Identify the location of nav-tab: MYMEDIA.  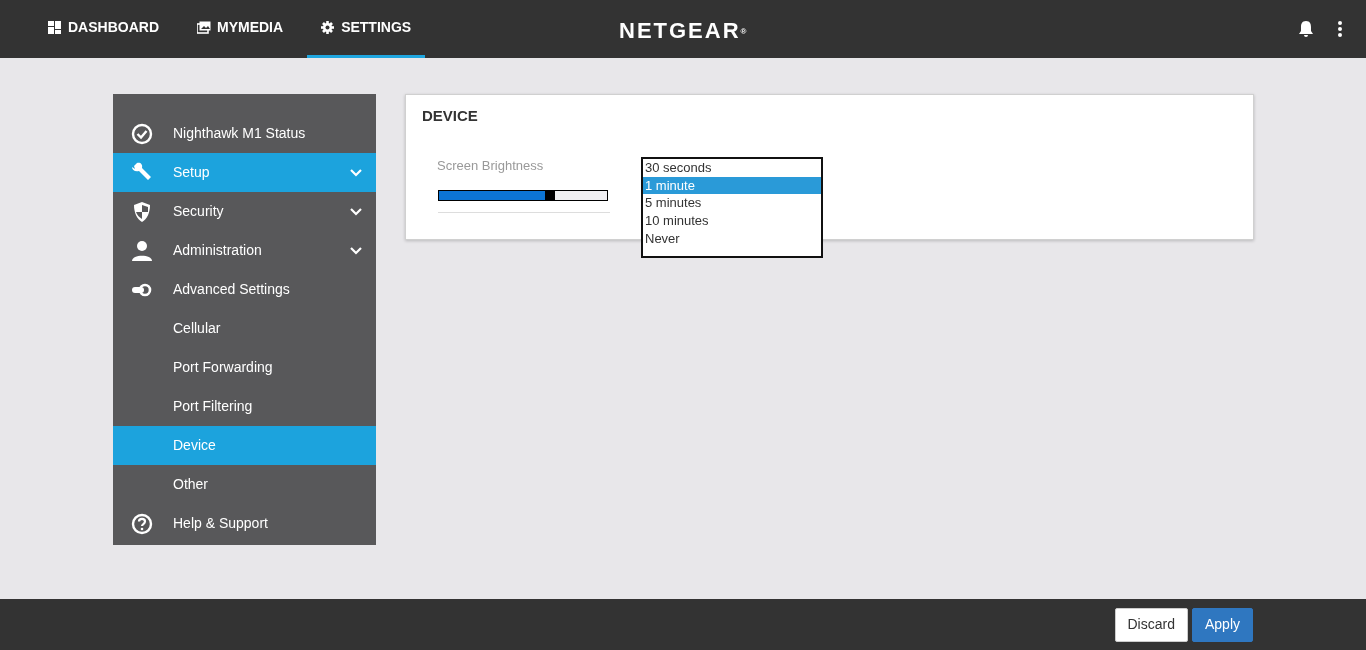
(240, 29).